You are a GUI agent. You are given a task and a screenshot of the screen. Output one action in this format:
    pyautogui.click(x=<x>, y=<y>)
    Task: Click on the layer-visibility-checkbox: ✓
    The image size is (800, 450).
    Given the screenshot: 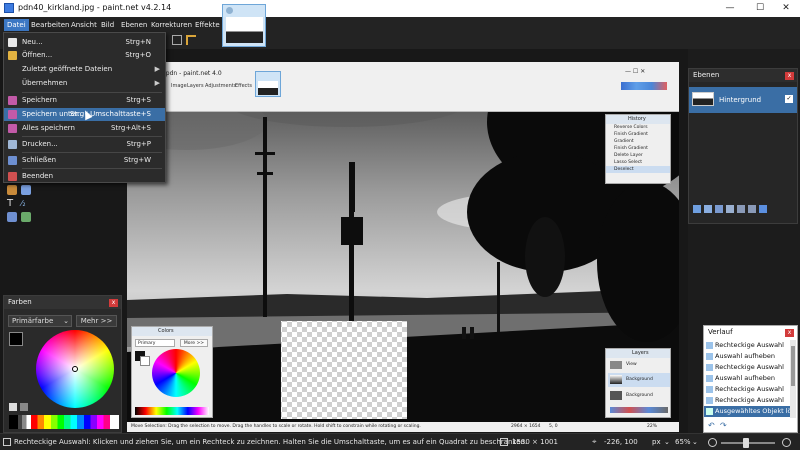 What is the action you would take?
    pyautogui.click(x=789, y=99)
    